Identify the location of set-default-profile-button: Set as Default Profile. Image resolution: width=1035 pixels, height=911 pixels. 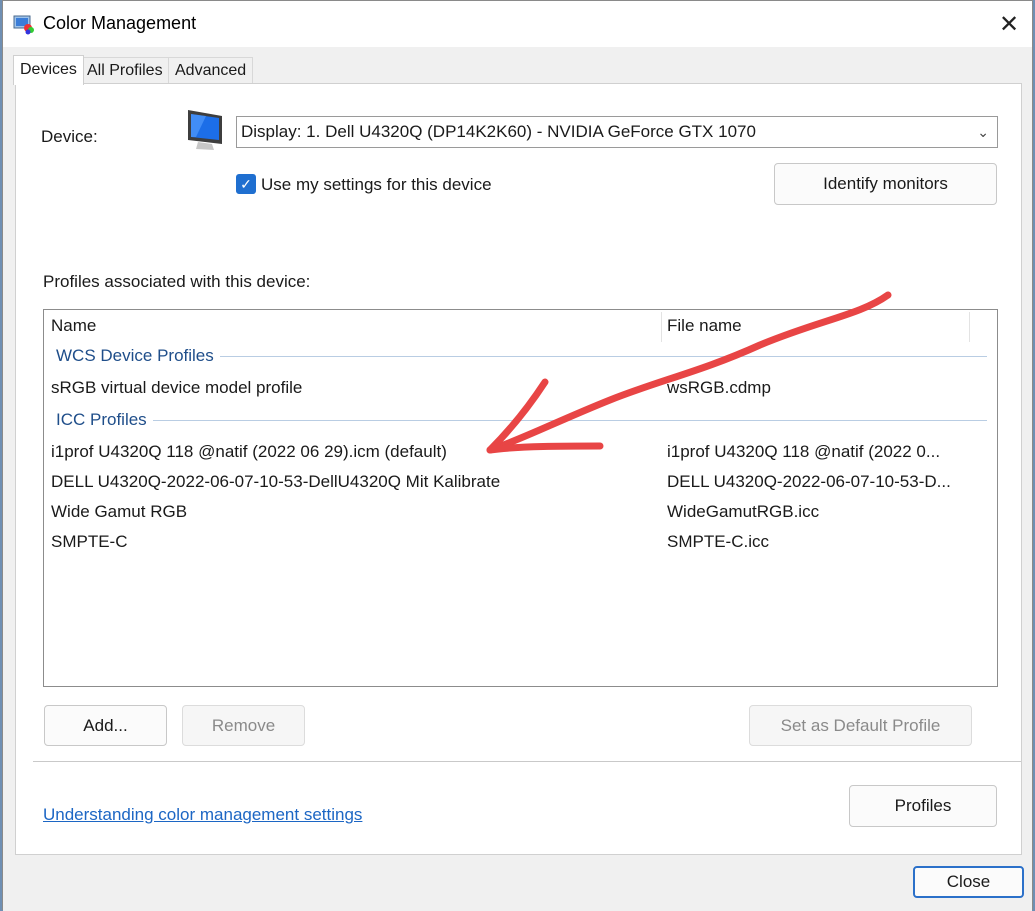
(860, 725).